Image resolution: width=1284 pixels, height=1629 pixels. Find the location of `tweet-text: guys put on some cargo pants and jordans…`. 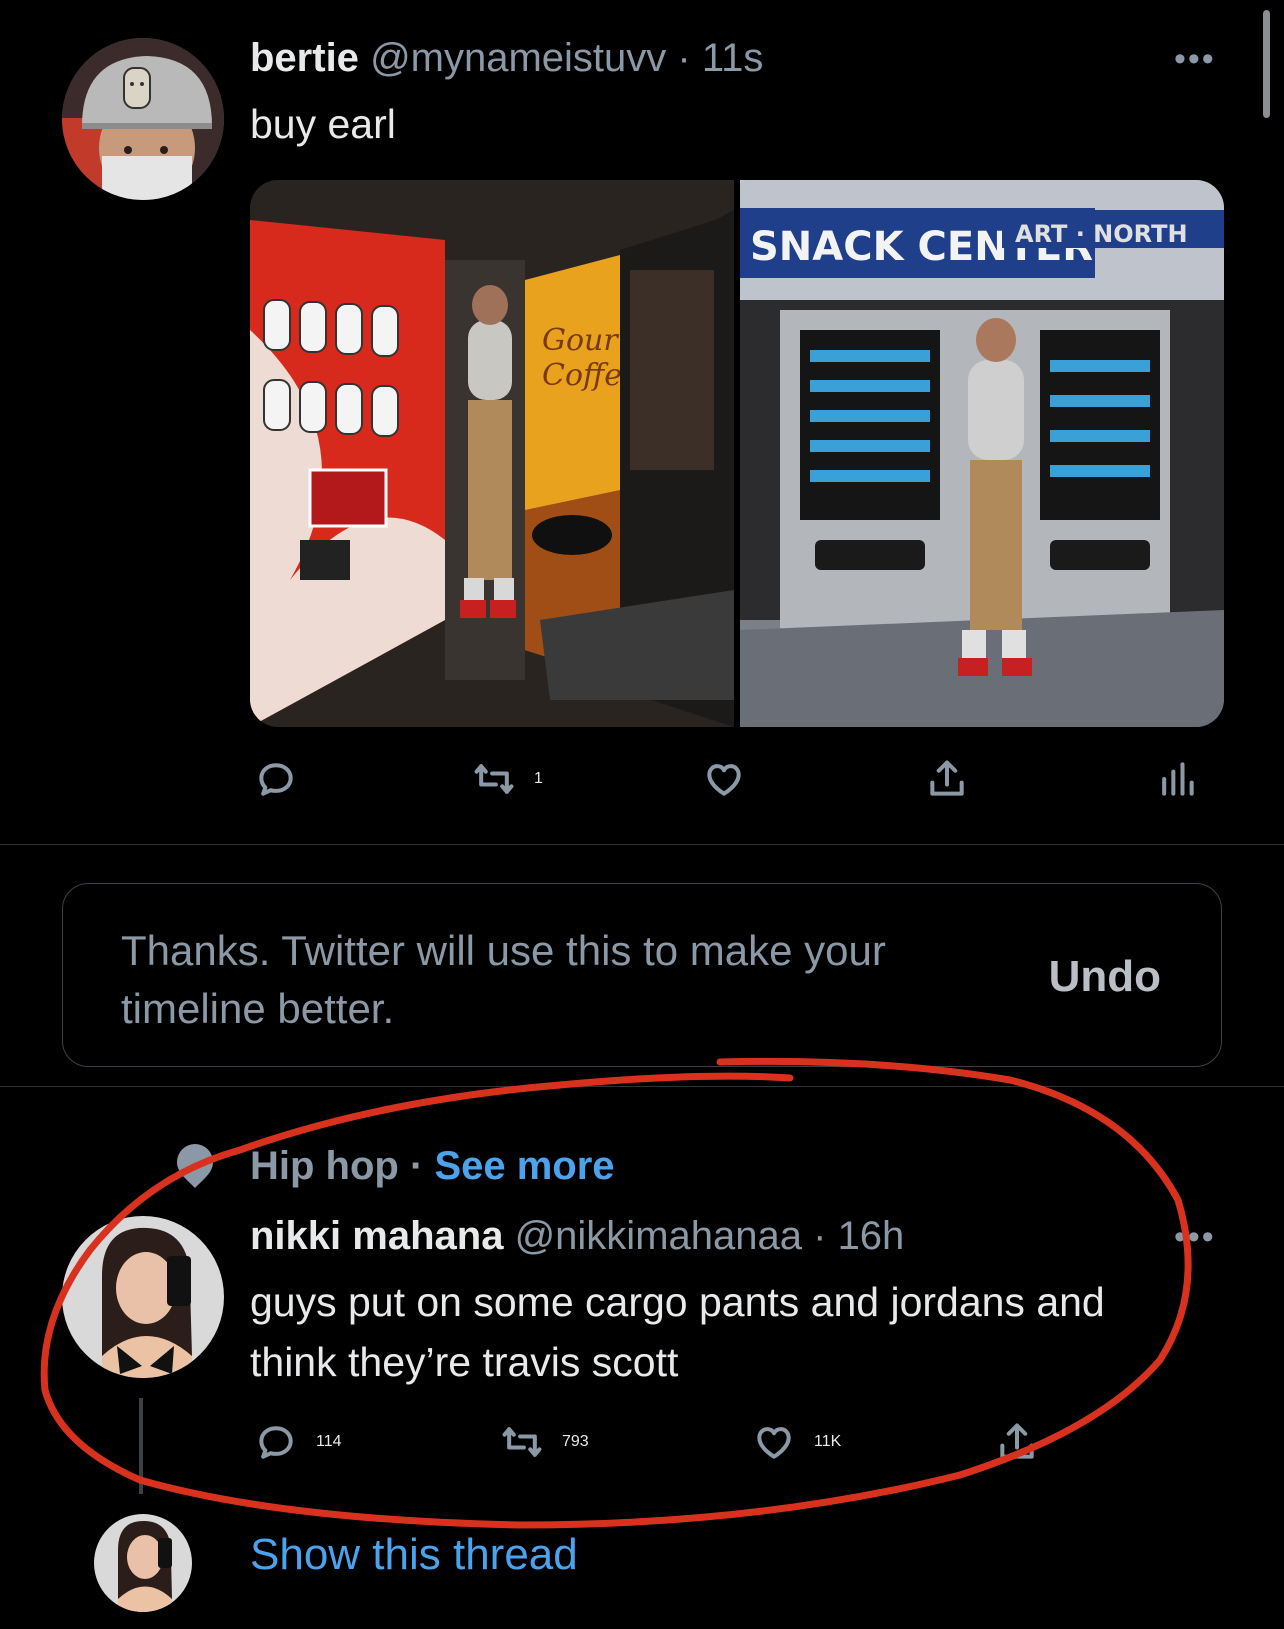

tweet-text: guys put on some cargo pants and jordans… is located at coordinates (677, 1332).